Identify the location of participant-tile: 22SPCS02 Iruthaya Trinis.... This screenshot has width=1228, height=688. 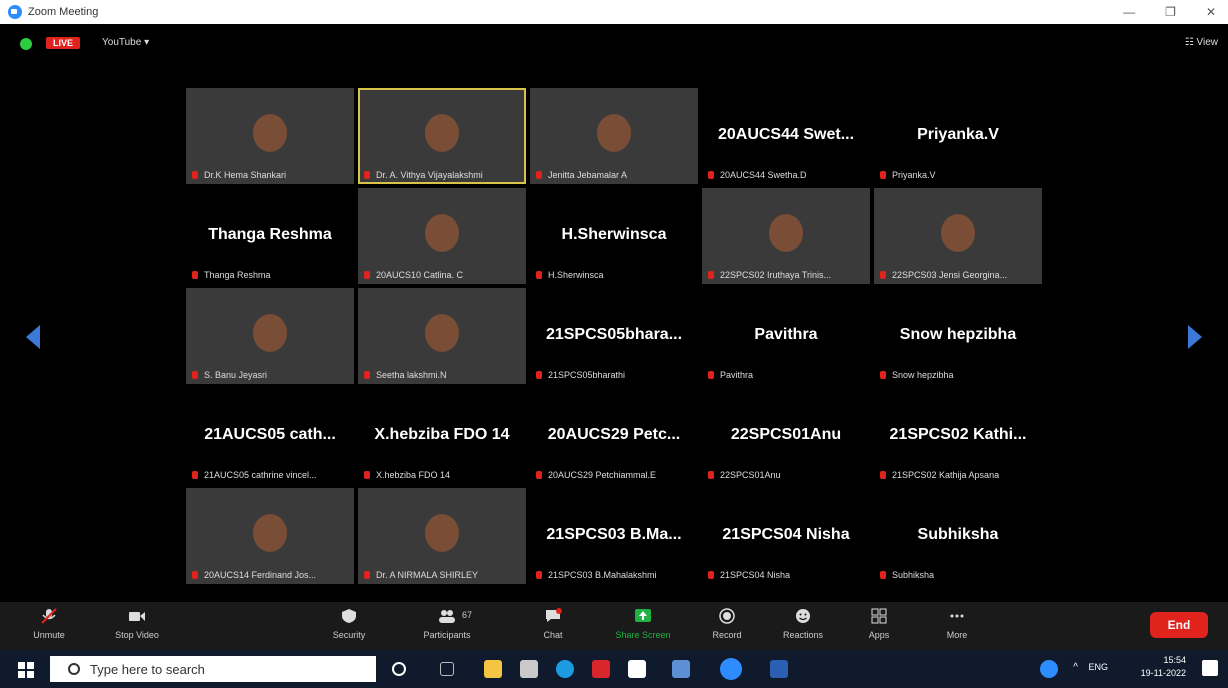
(786, 236).